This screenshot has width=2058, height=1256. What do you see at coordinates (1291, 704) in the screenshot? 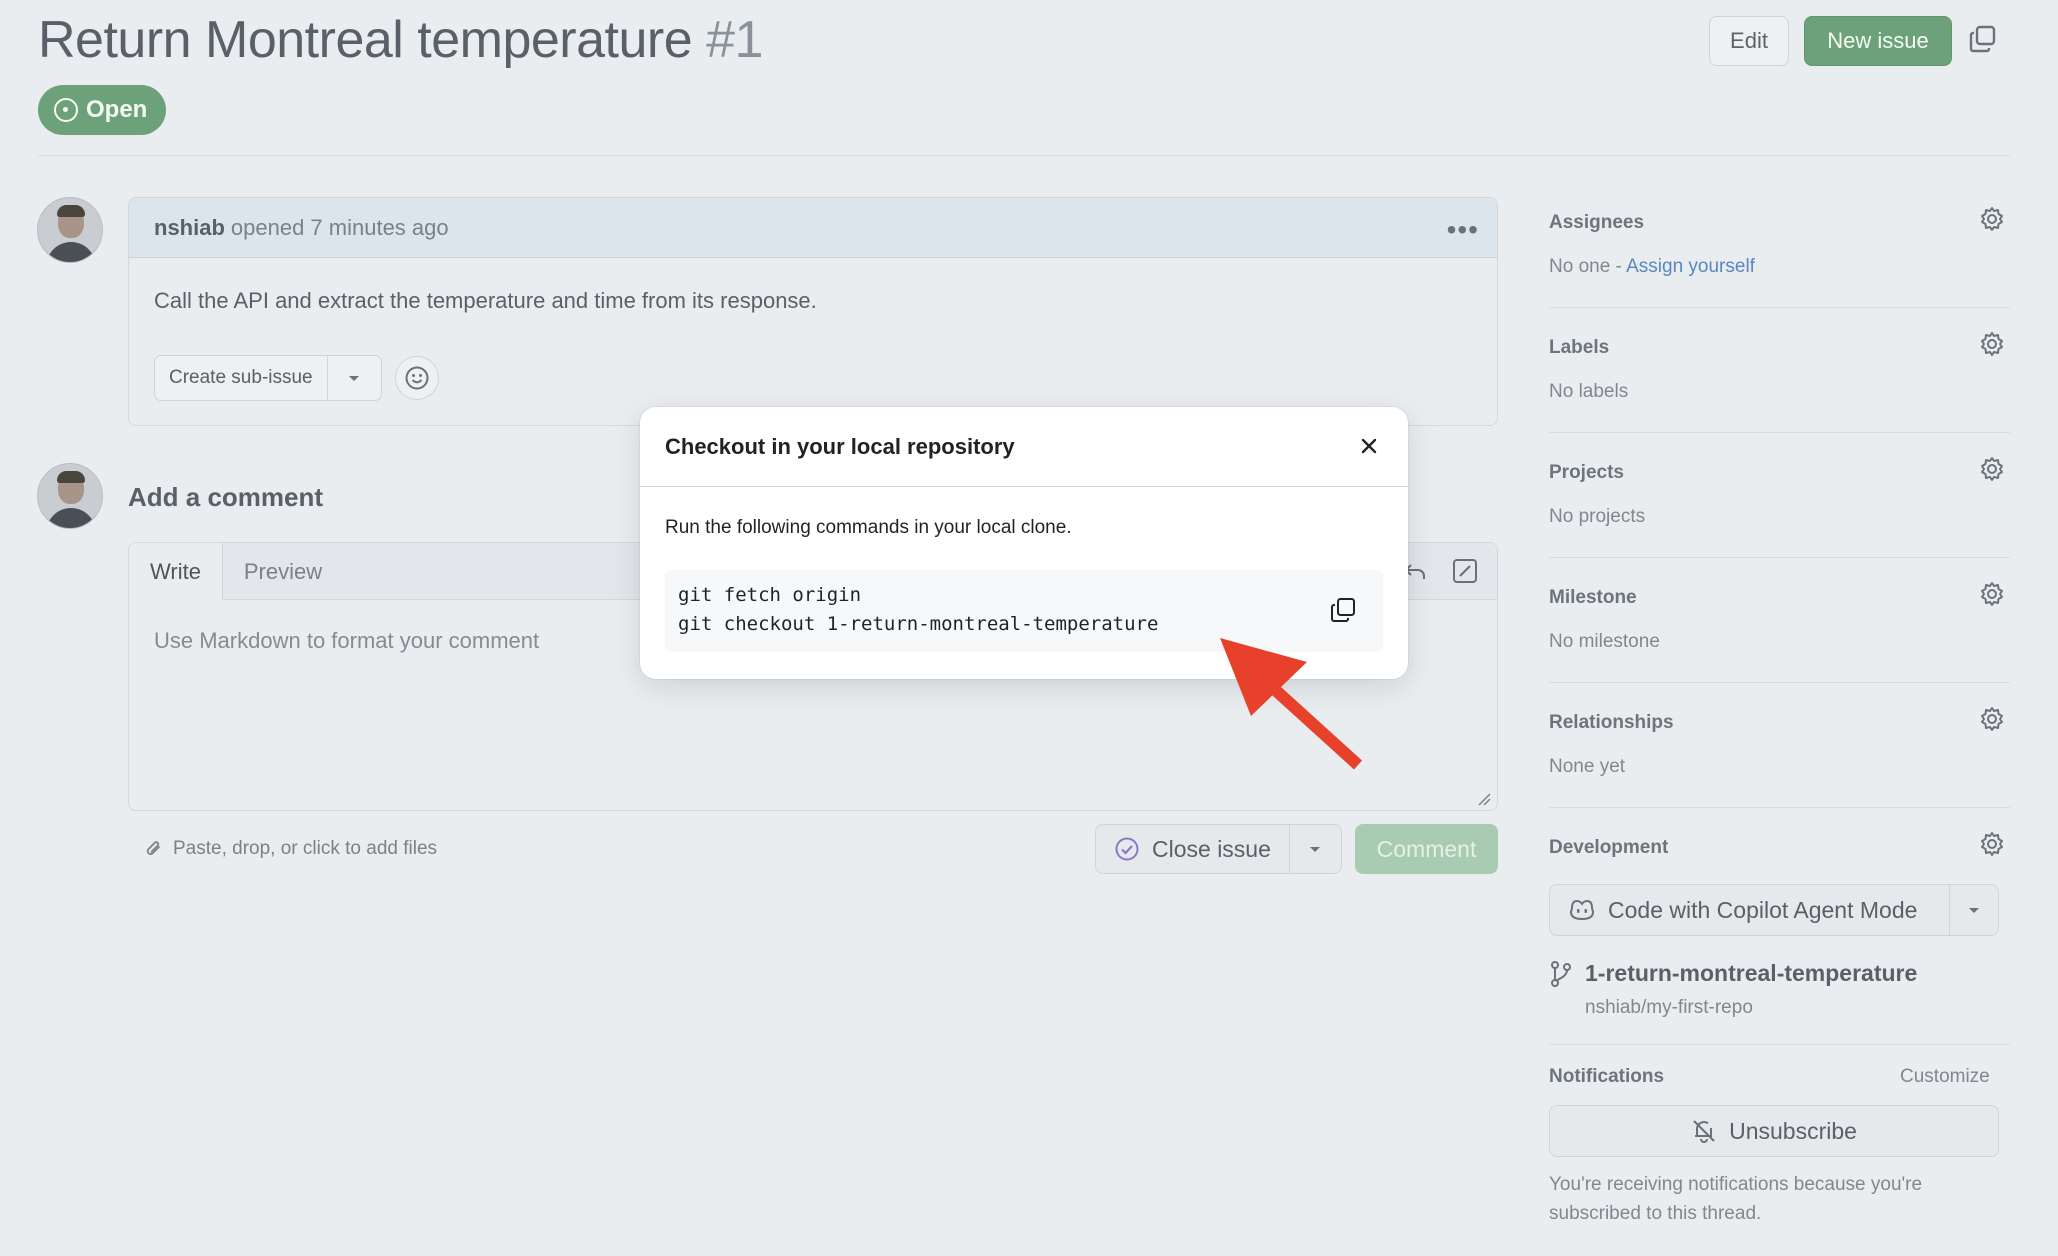
I see `annotation-arrow-icon` at bounding box center [1291, 704].